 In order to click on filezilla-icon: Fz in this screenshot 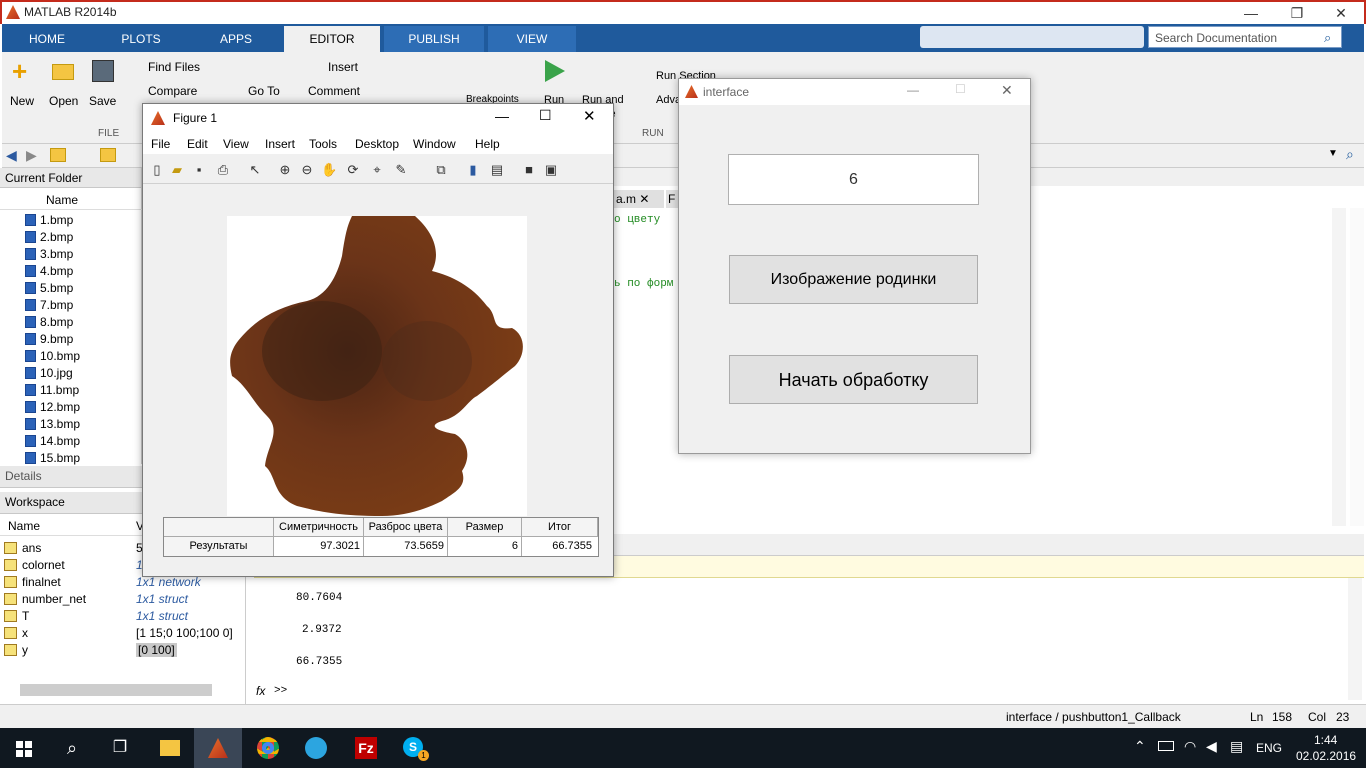, I will do `click(366, 748)`.